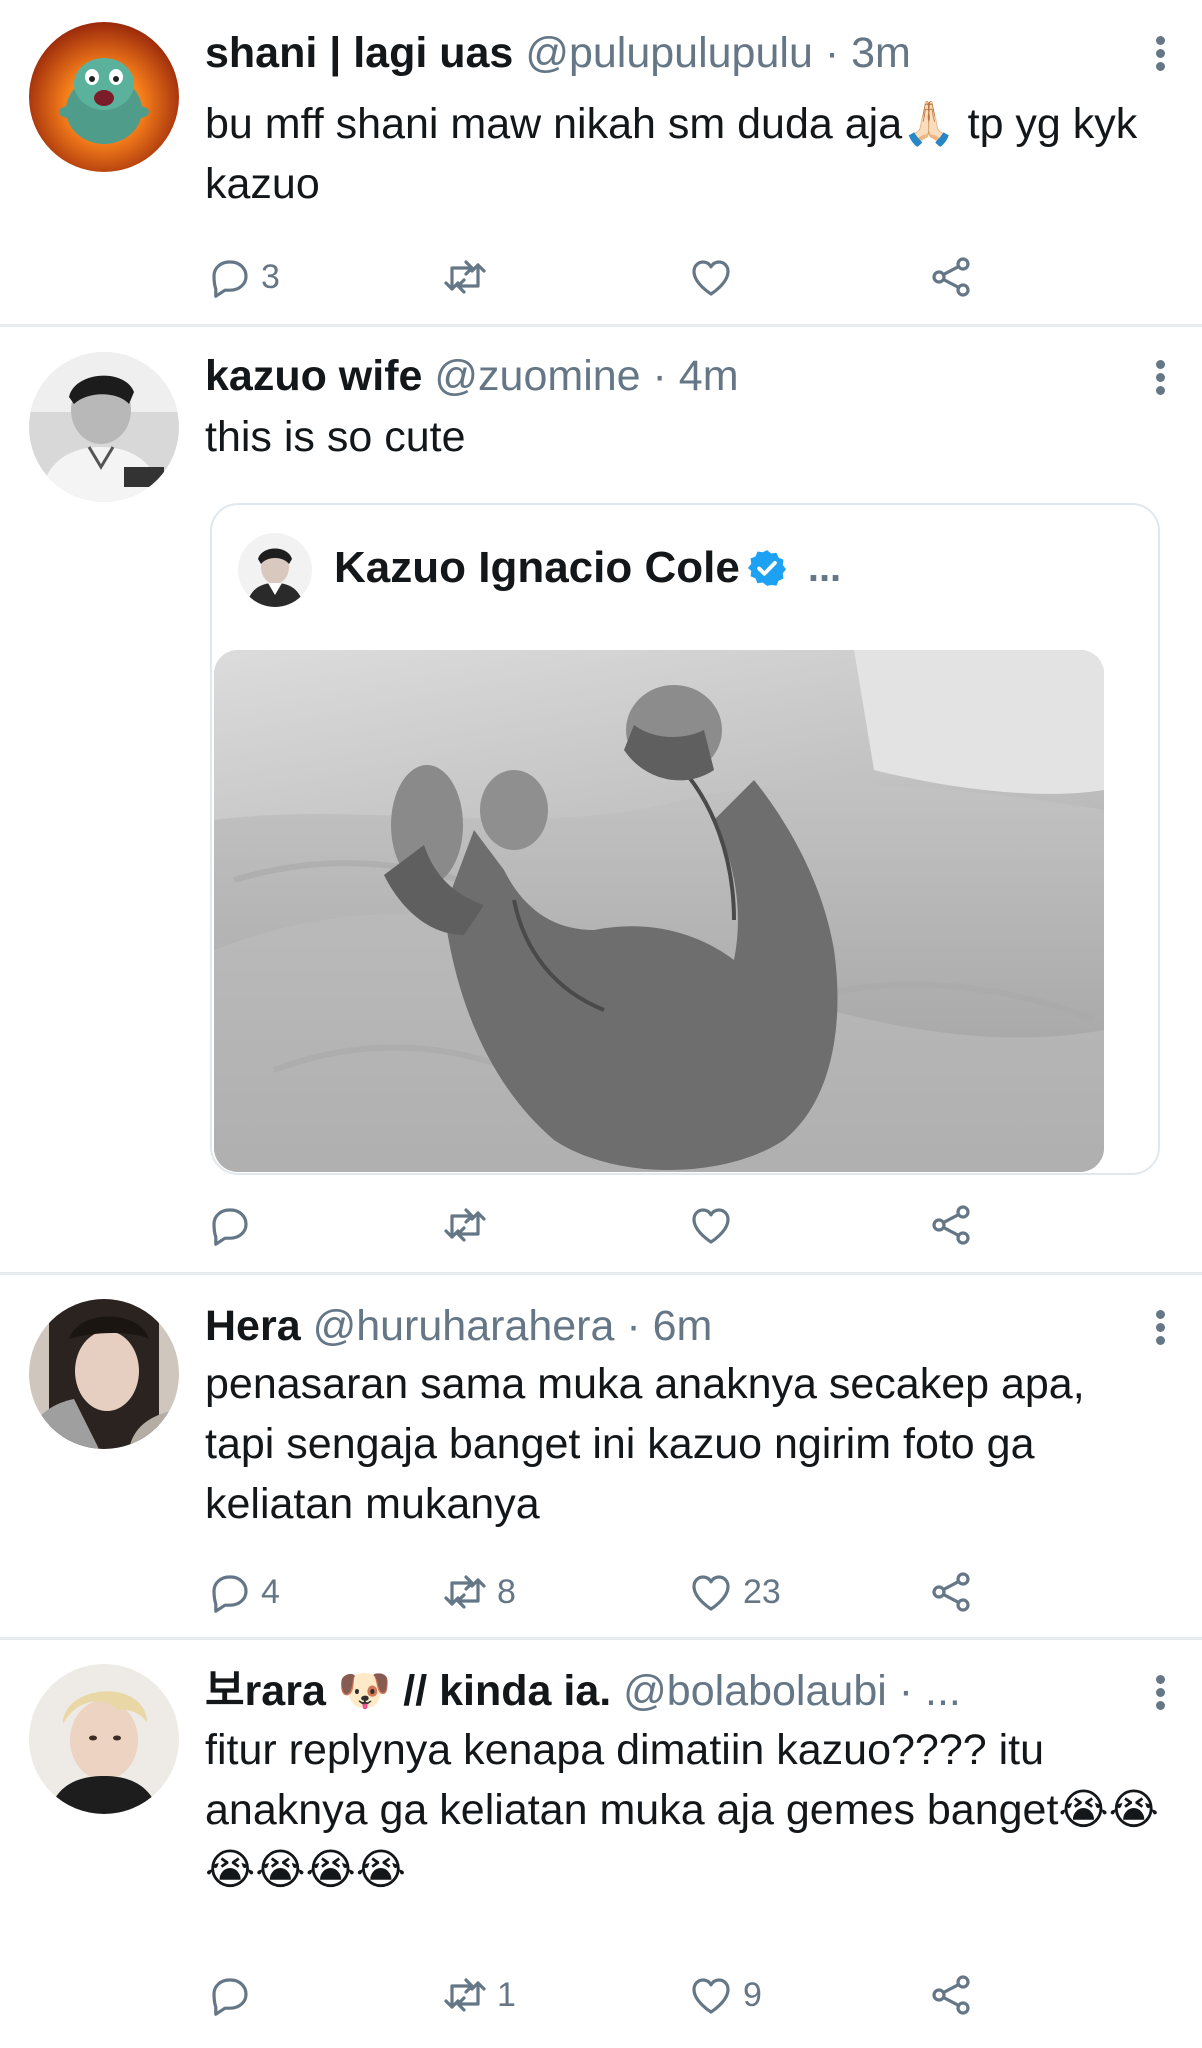  What do you see at coordinates (270, 1591) in the screenshot?
I see `reply-count: 4` at bounding box center [270, 1591].